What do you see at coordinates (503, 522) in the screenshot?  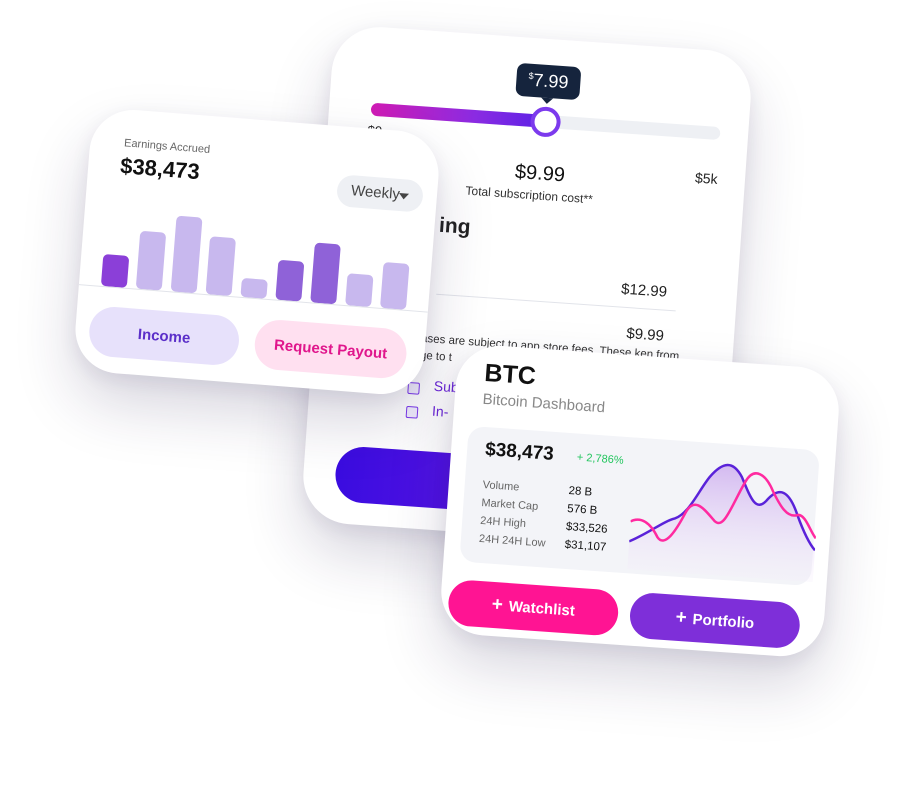 I see `stat-high-label: 24H High` at bounding box center [503, 522].